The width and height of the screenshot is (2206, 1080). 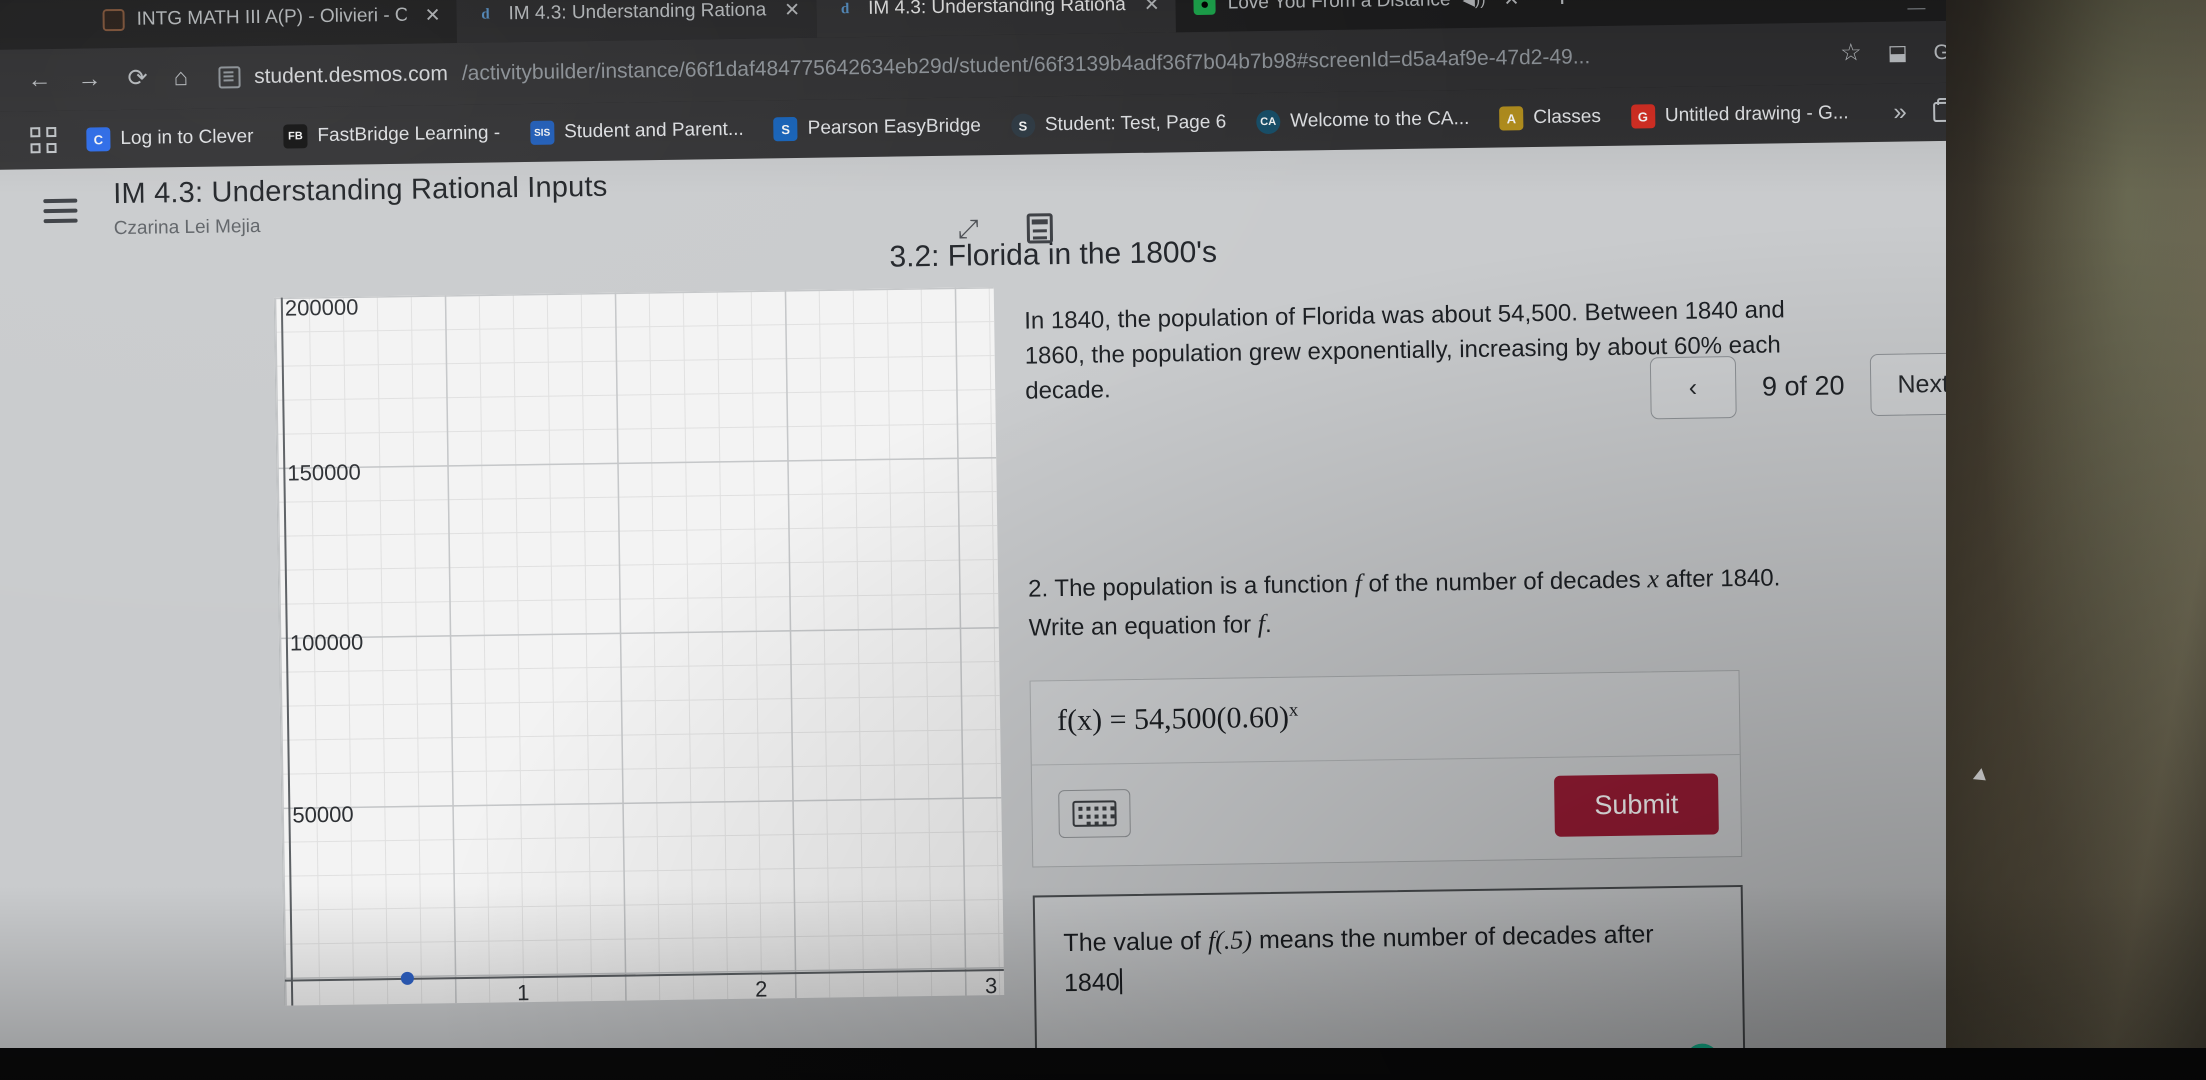 What do you see at coordinates (1562, 13) in the screenshot?
I see `new-tab-button: +` at bounding box center [1562, 13].